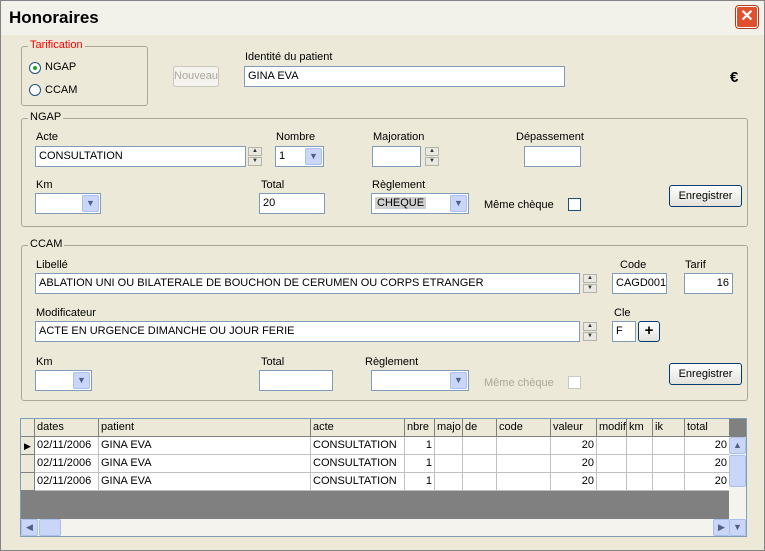  I want to click on patient-input: GINA EVA, so click(404, 76).